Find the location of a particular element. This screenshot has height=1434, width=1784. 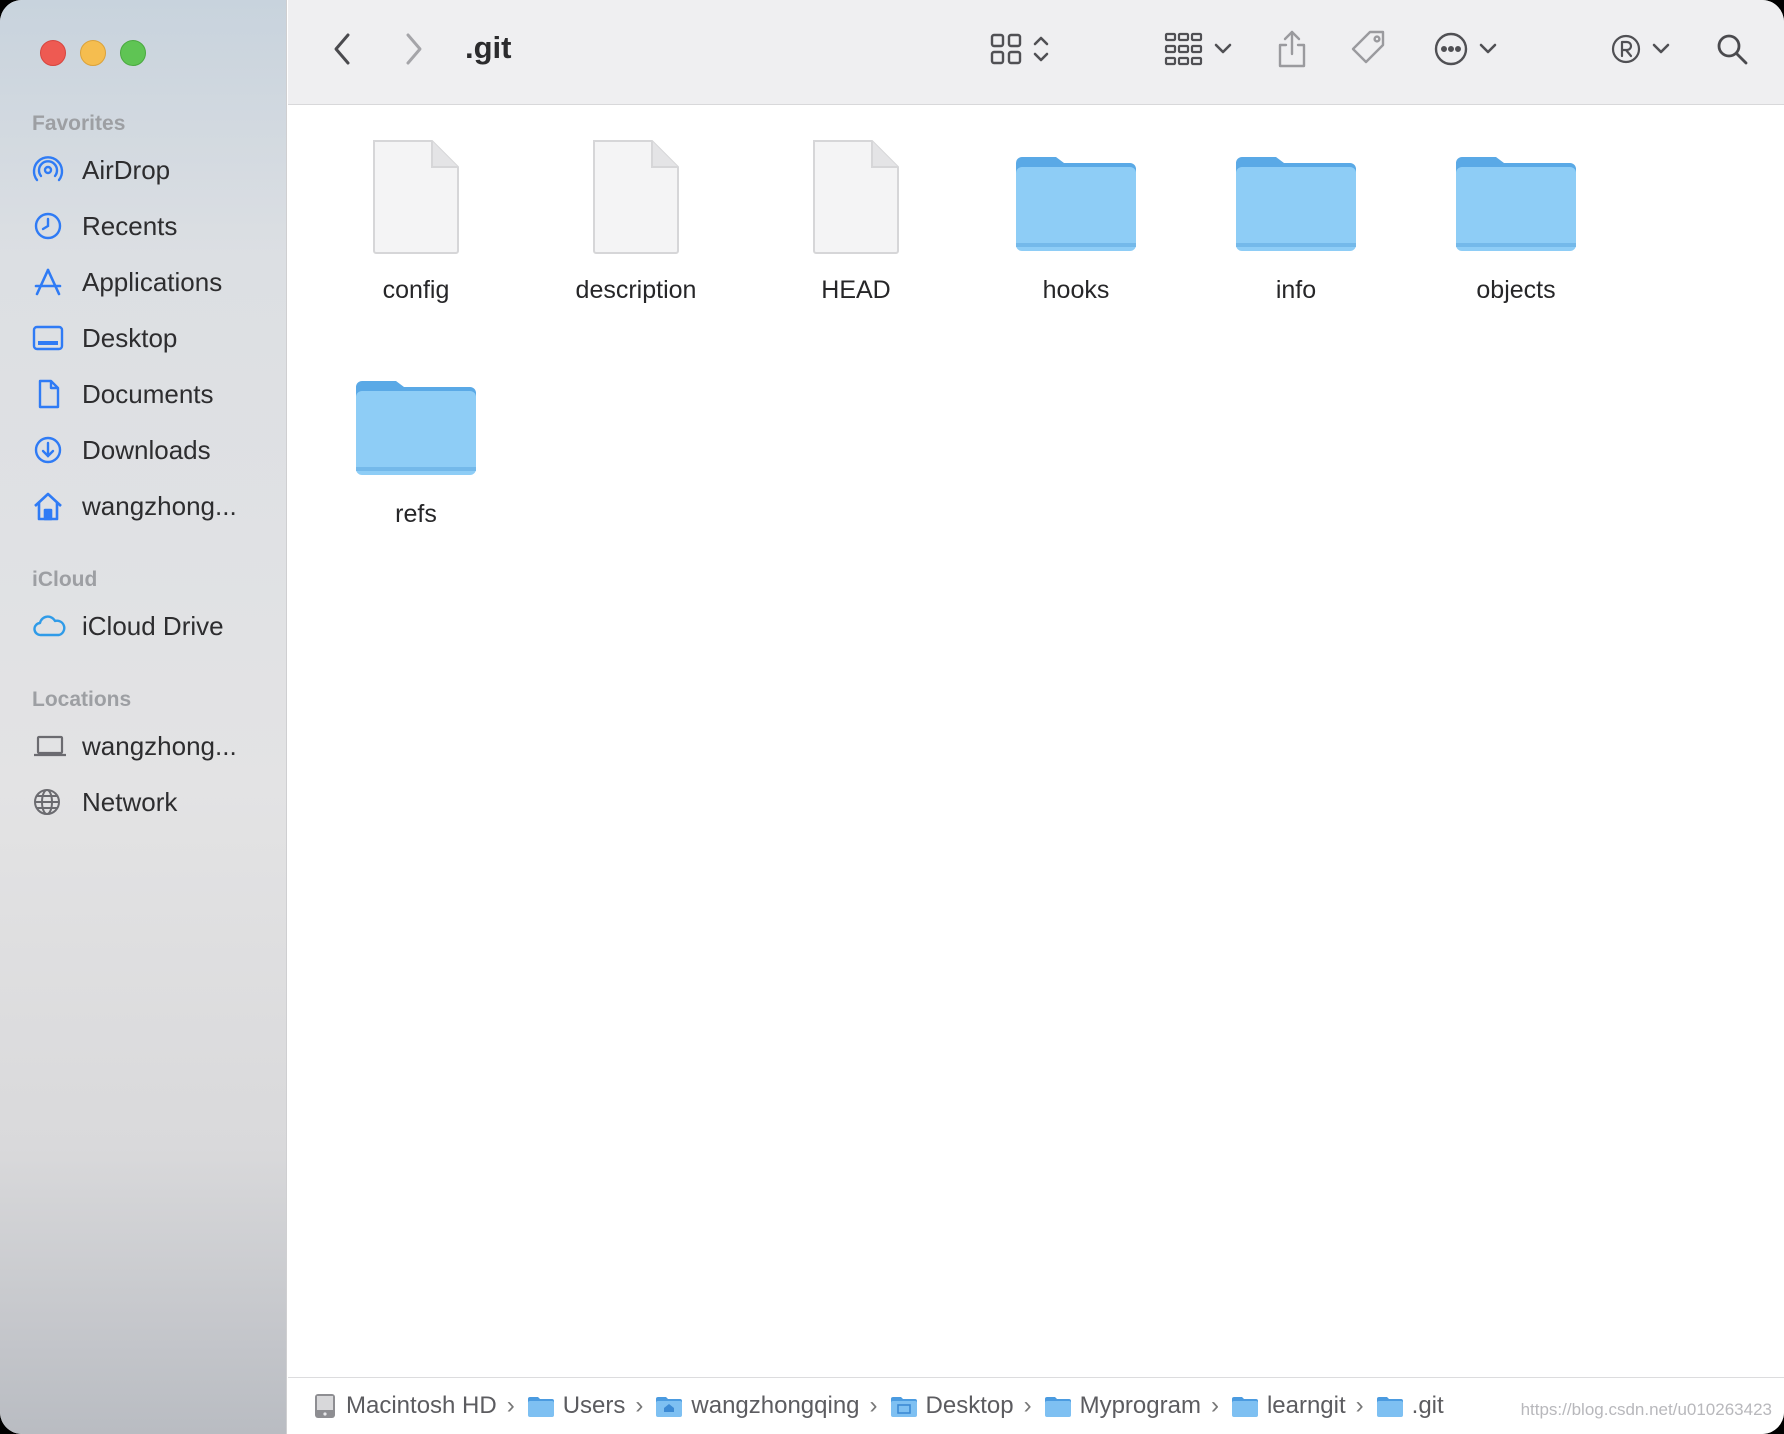

extension-button is located at coordinates (1640, 51).